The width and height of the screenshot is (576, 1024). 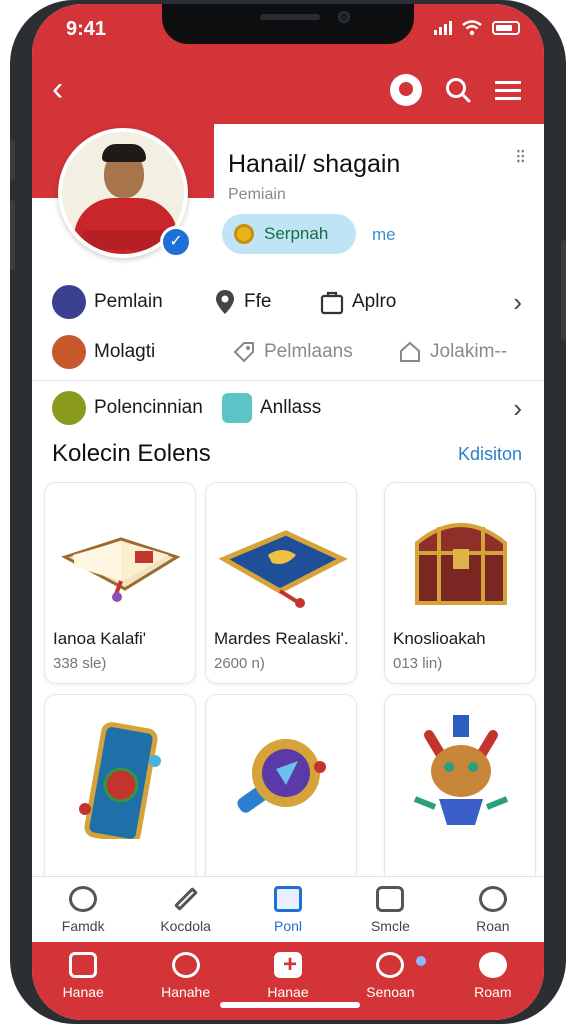 I want to click on nav-item-famdk: Famdk, so click(x=83, y=909).